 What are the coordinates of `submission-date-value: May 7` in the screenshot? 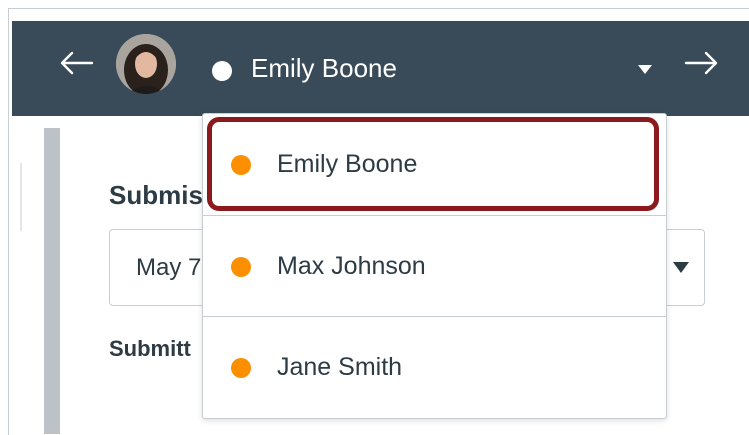 It's located at (169, 267).